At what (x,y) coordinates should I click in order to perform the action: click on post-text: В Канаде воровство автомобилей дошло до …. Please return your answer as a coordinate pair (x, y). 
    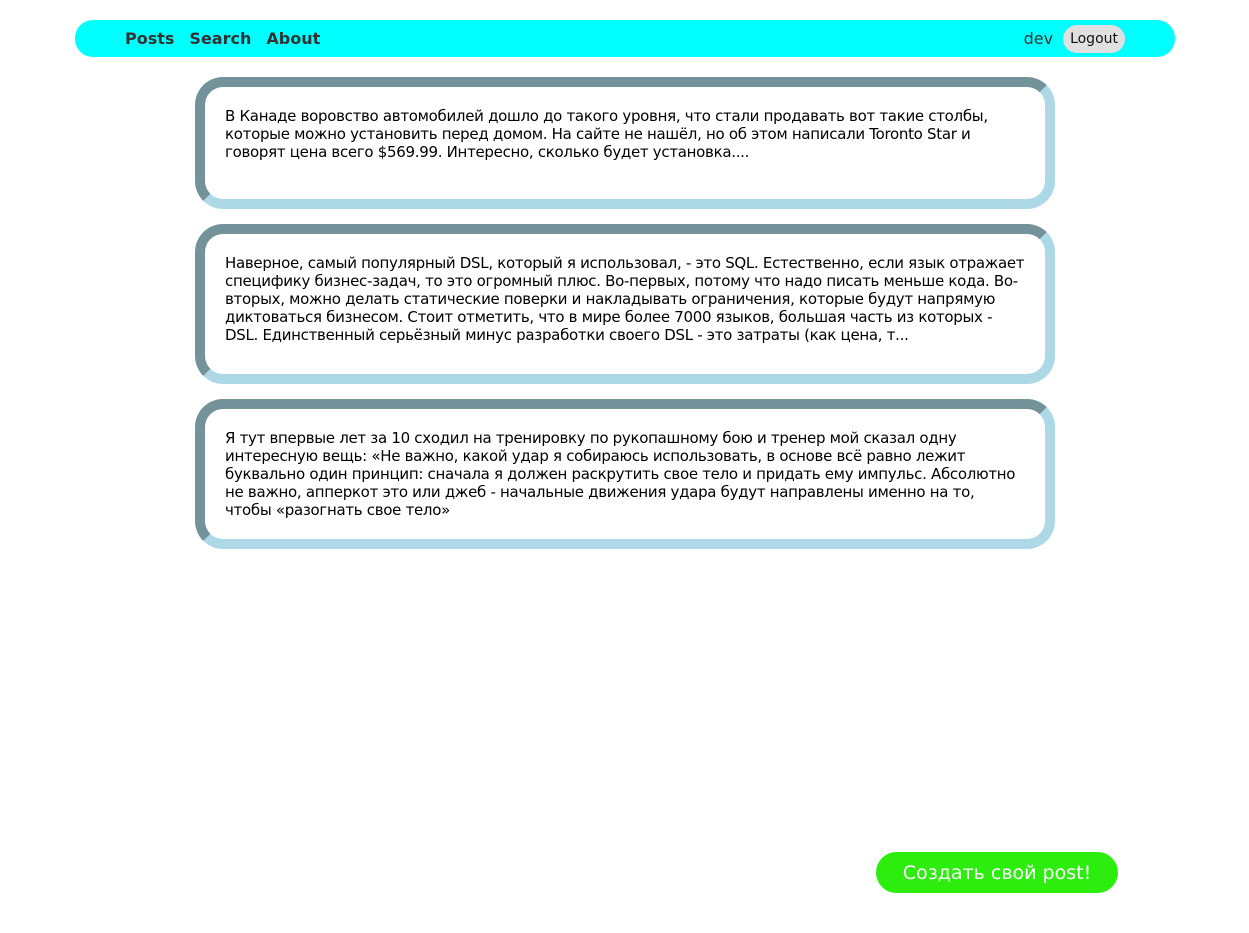
    Looking at the image, I should click on (606, 134).